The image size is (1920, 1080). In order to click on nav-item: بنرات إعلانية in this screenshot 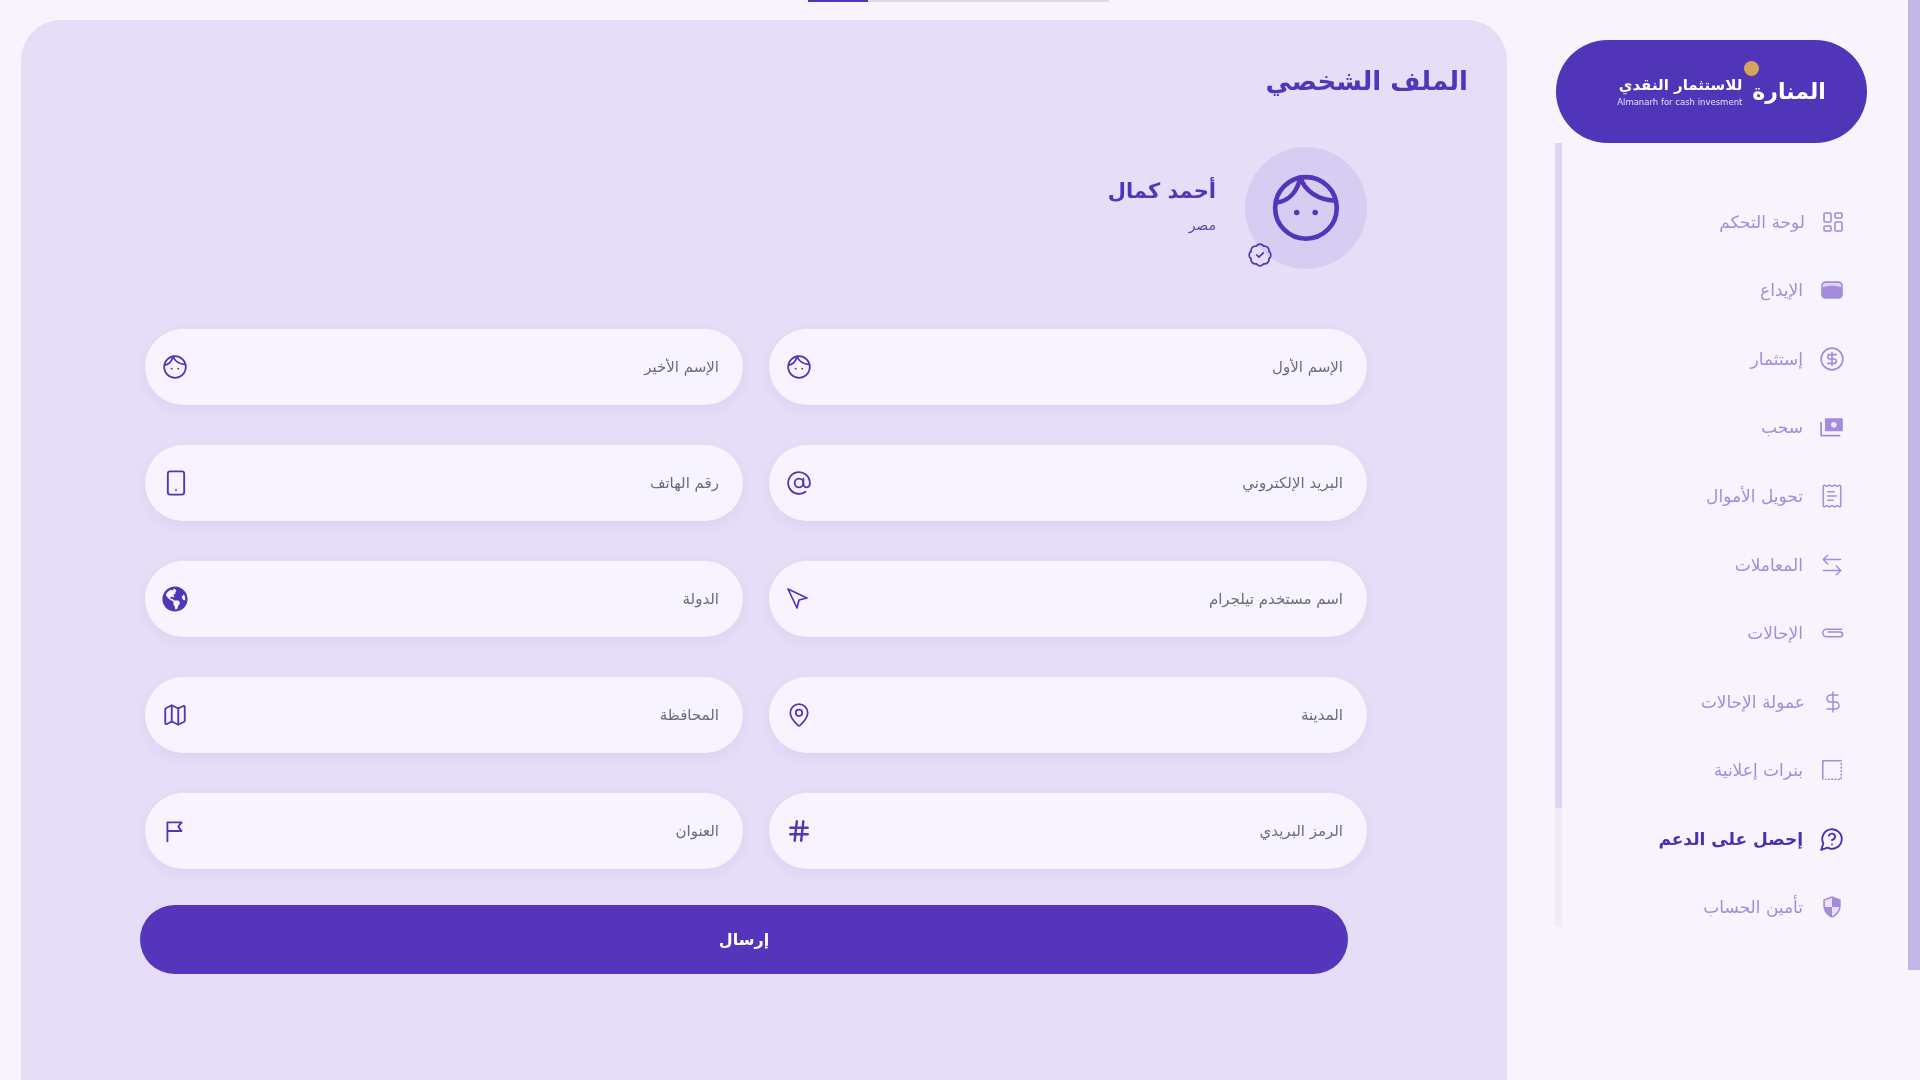, I will do `click(1779, 770)`.